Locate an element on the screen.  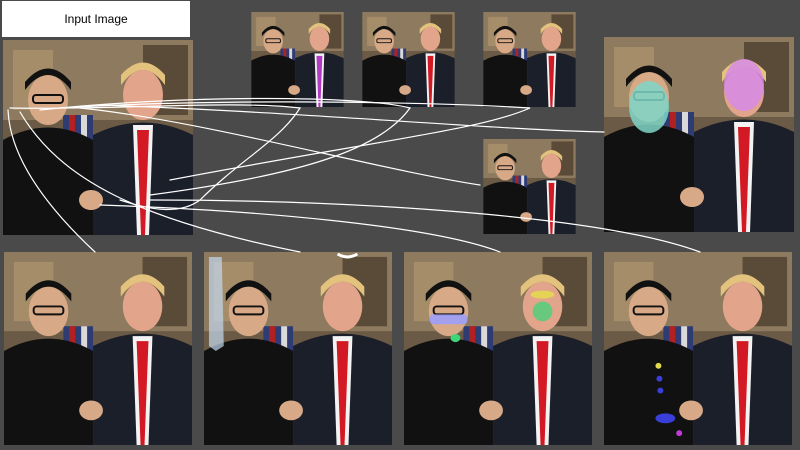
mid-variant is located at coordinates (529, 186).